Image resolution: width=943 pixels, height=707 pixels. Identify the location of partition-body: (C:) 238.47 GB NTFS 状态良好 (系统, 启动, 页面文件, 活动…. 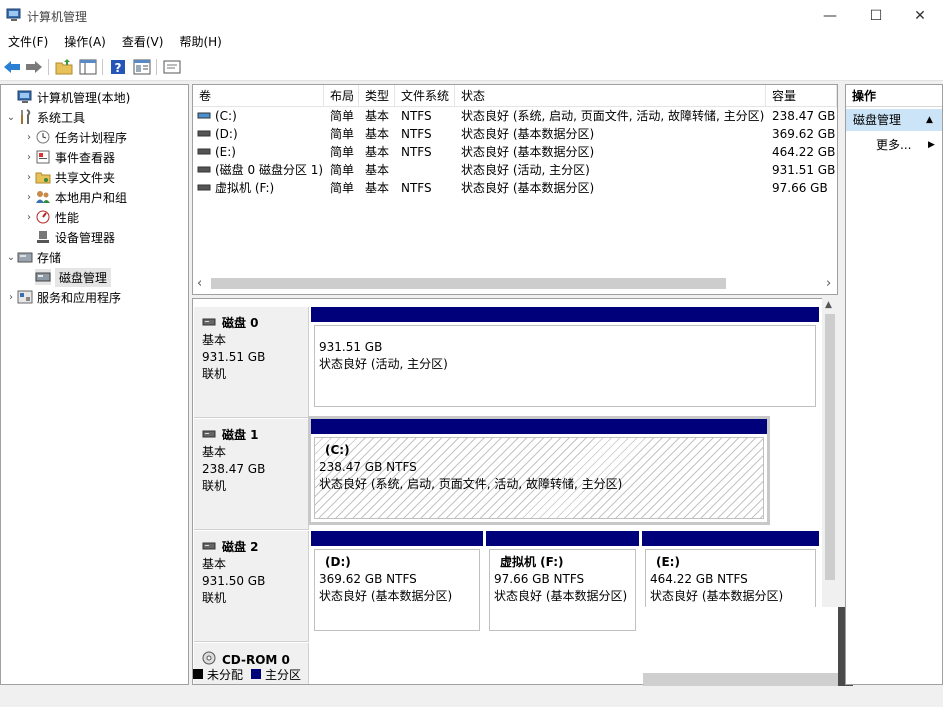
(539, 478).